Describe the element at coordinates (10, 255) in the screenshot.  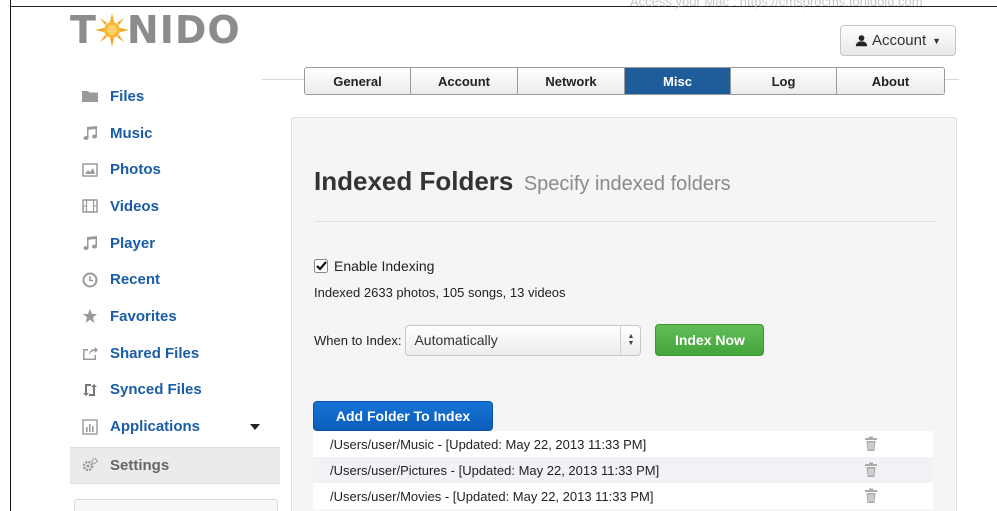
I see `window-border-left` at that location.